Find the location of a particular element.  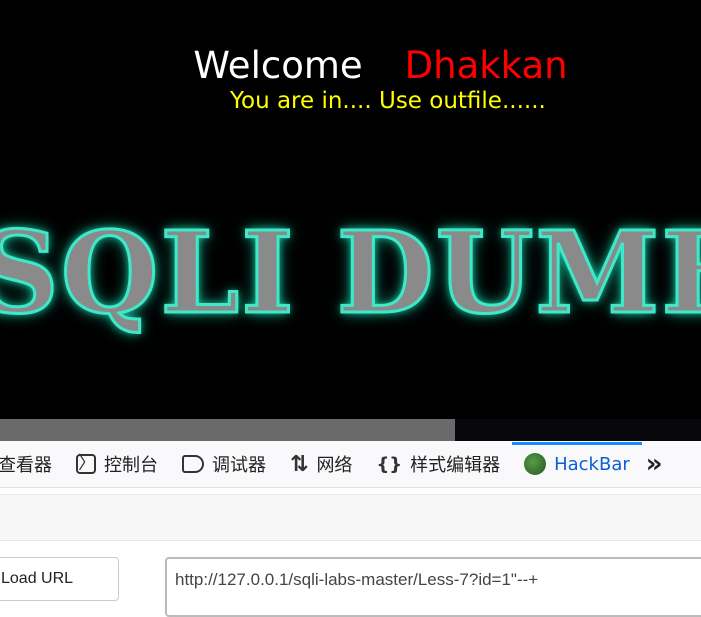

welcome-line: Welcome Dhakkan is located at coordinates (350, 65).